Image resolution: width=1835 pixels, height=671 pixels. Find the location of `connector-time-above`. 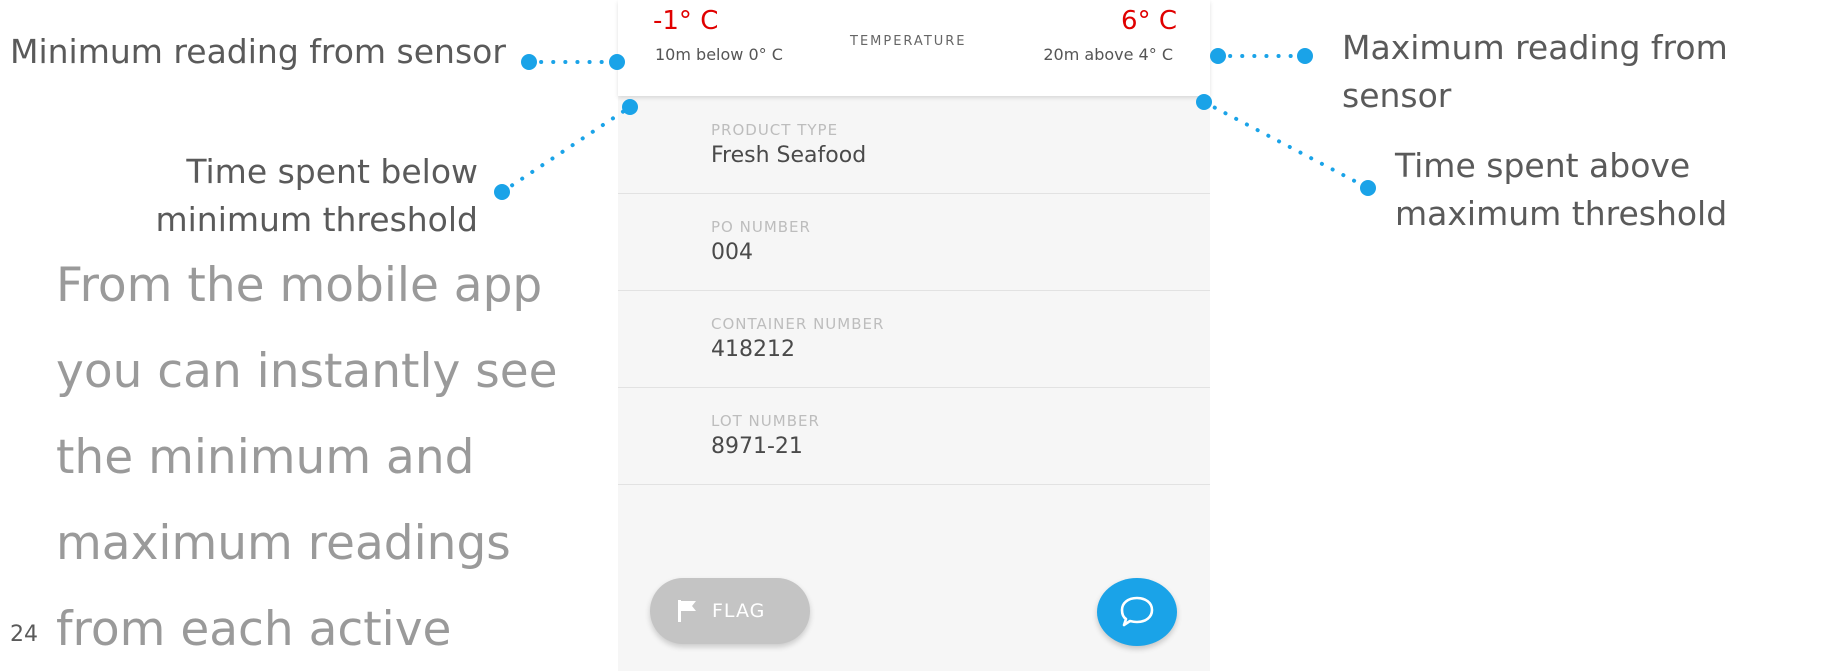

connector-time-above is located at coordinates (1286, 145).